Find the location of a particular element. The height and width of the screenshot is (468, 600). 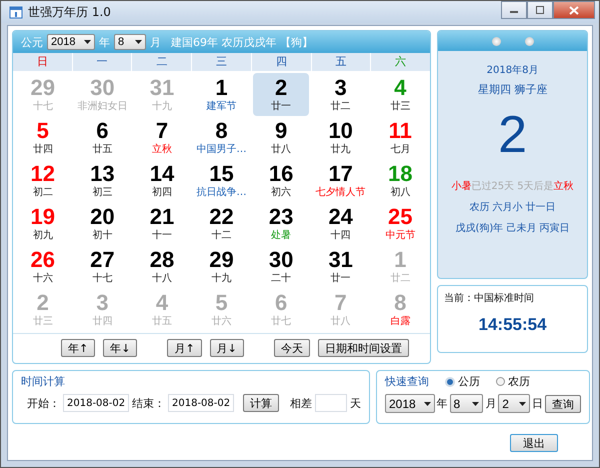

lunar-date: 七月 is located at coordinates (400, 149).